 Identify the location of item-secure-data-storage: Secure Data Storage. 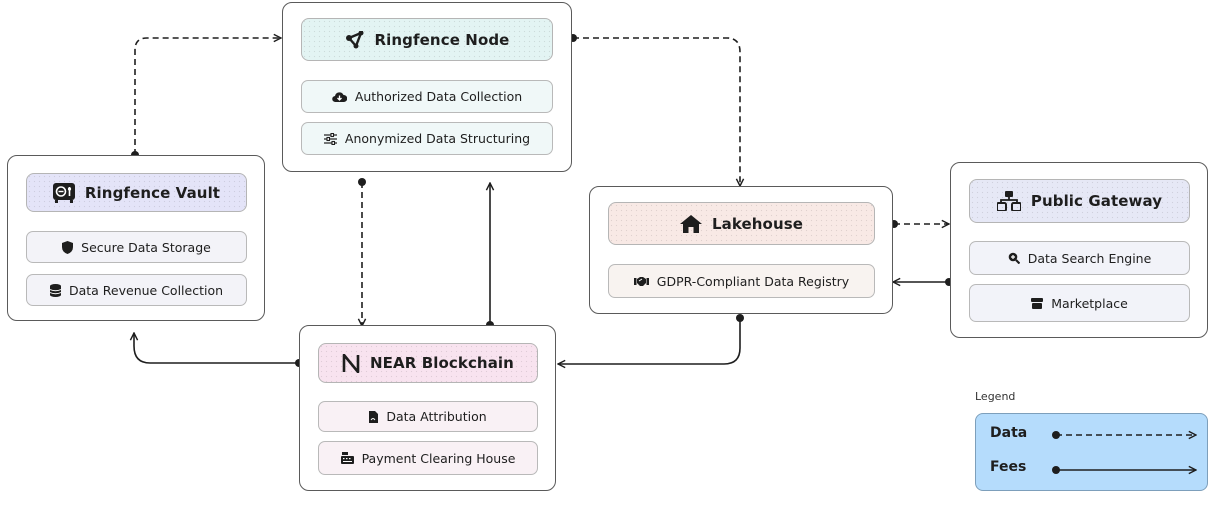
(136, 247).